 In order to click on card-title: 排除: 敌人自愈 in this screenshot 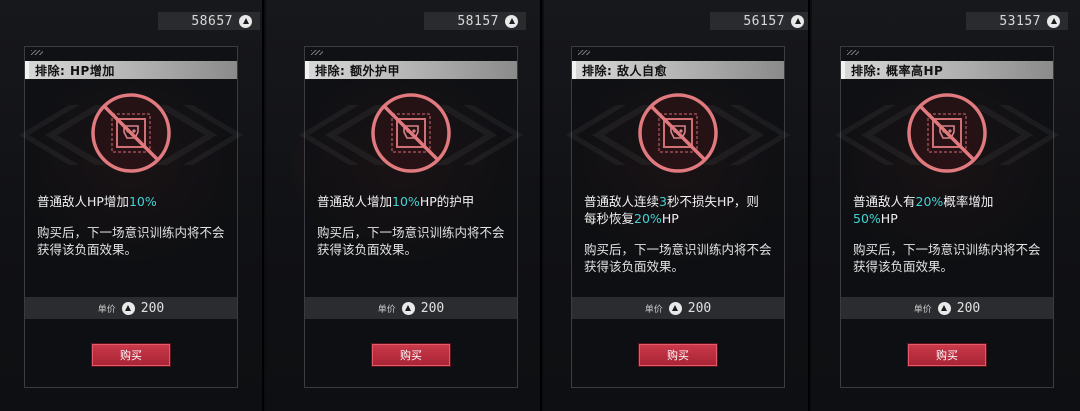, I will do `click(624, 70)`.